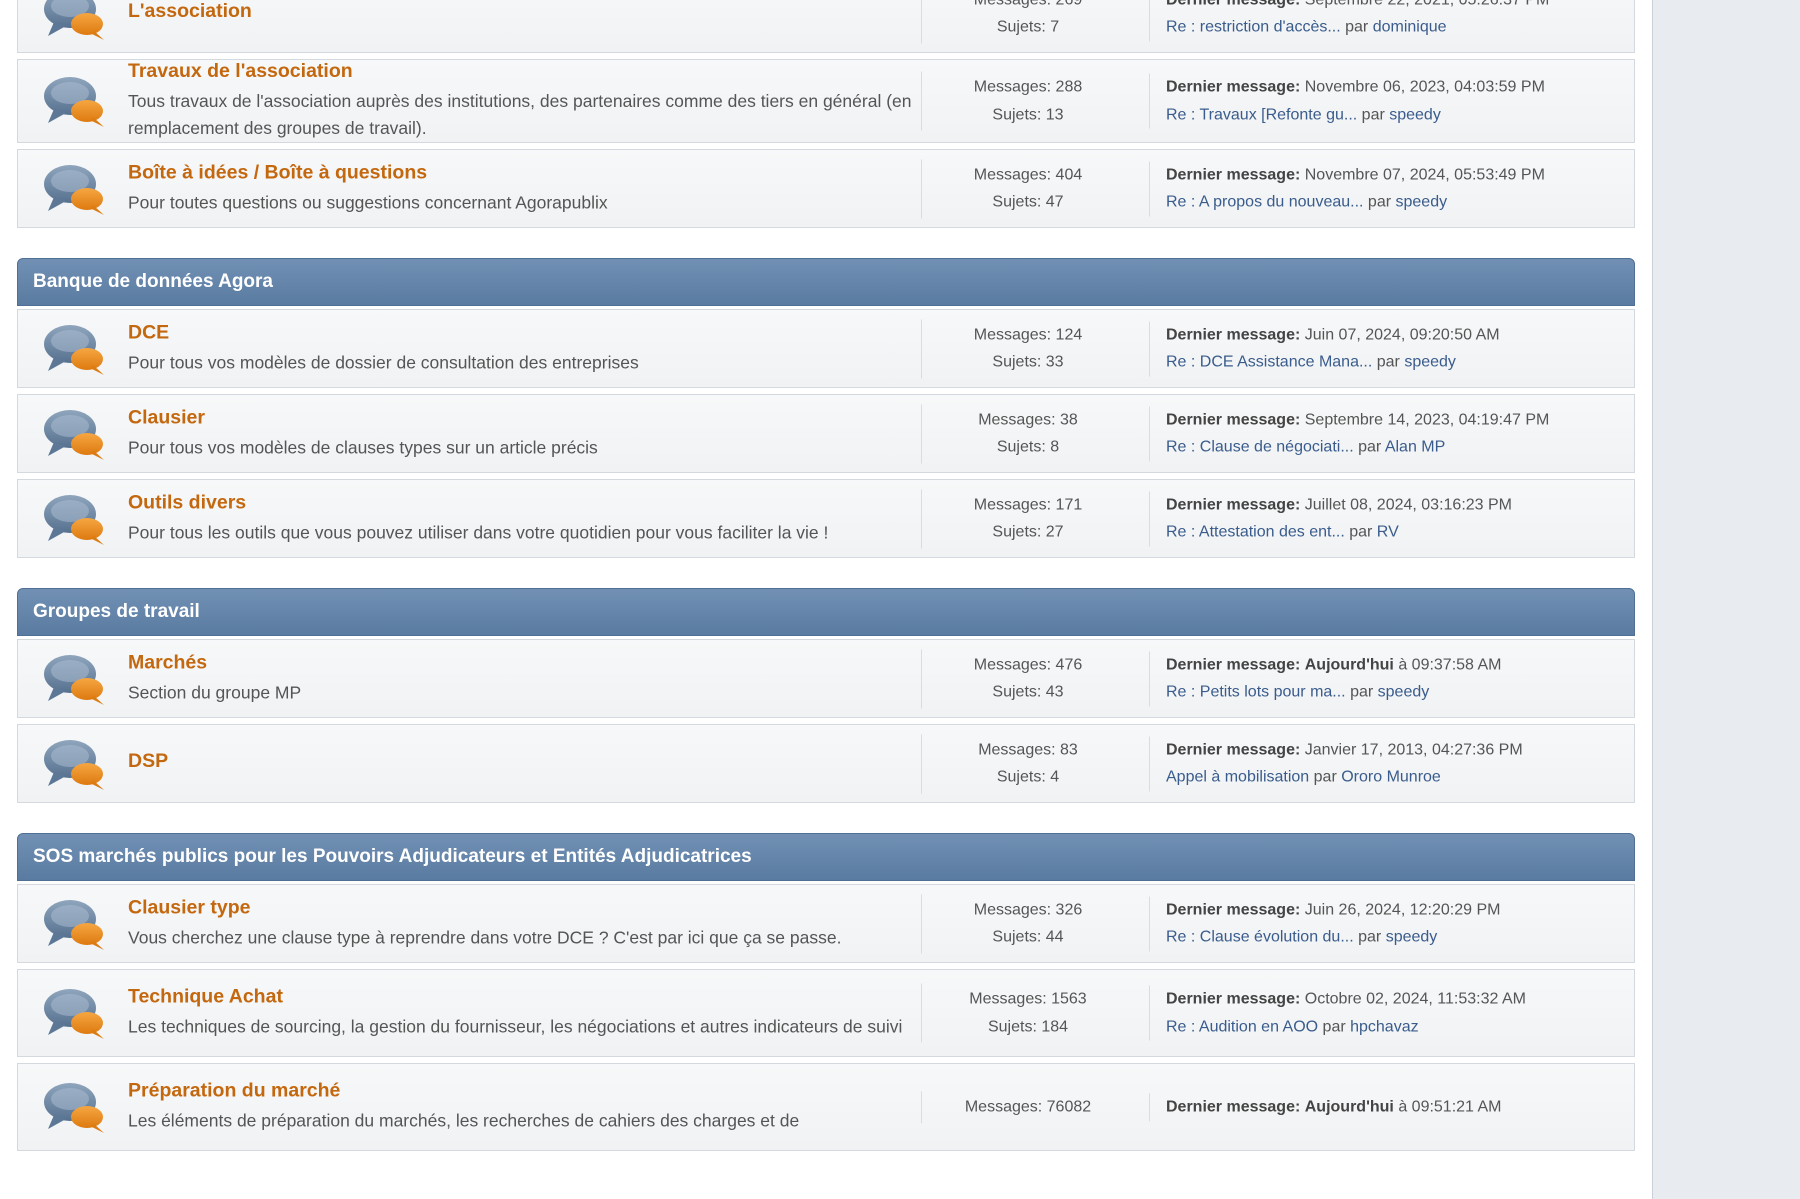 This screenshot has height=1199, width=1800. Describe the element at coordinates (1028, 532) in the screenshot. I see `topics-count: Sujets: 27` at that location.